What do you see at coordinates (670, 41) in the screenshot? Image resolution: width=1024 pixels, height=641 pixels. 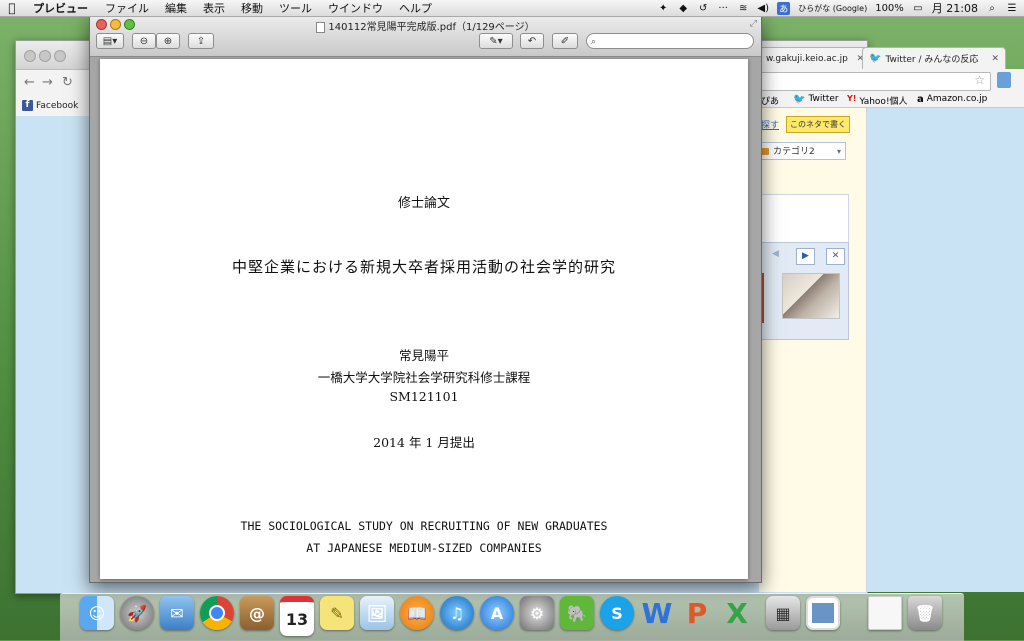 I see `search-field: ⌕` at bounding box center [670, 41].